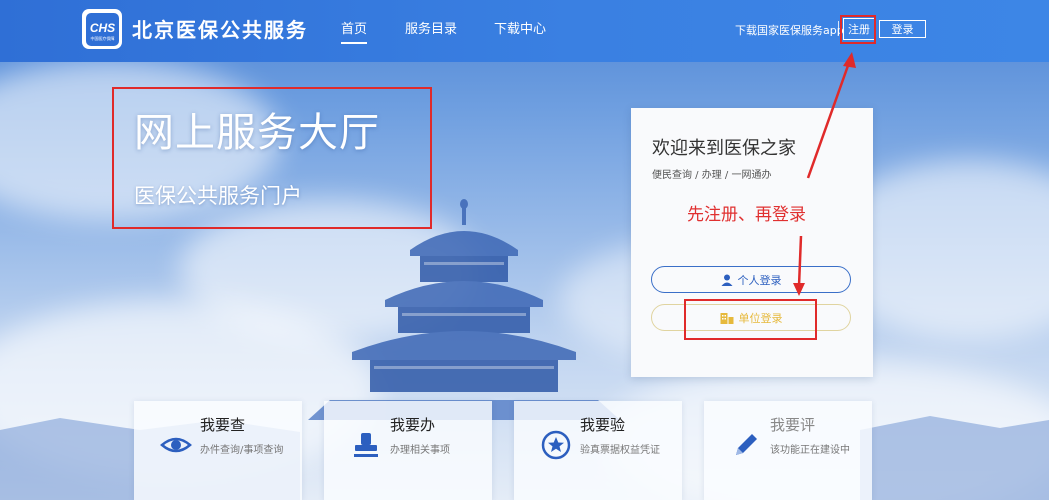 This screenshot has height=500, width=1049. Describe the element at coordinates (242, 450) in the screenshot. I see `service-desc: 办件查询/事项查询` at that location.